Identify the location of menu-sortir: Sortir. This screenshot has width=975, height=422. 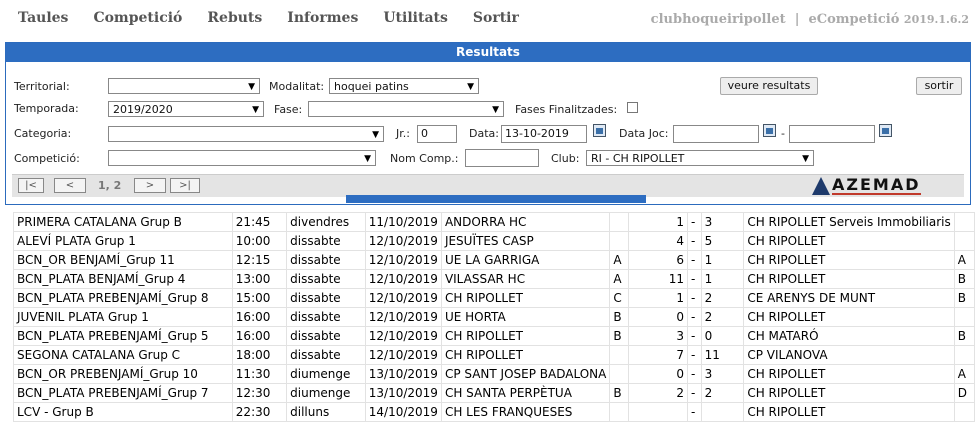
(496, 18).